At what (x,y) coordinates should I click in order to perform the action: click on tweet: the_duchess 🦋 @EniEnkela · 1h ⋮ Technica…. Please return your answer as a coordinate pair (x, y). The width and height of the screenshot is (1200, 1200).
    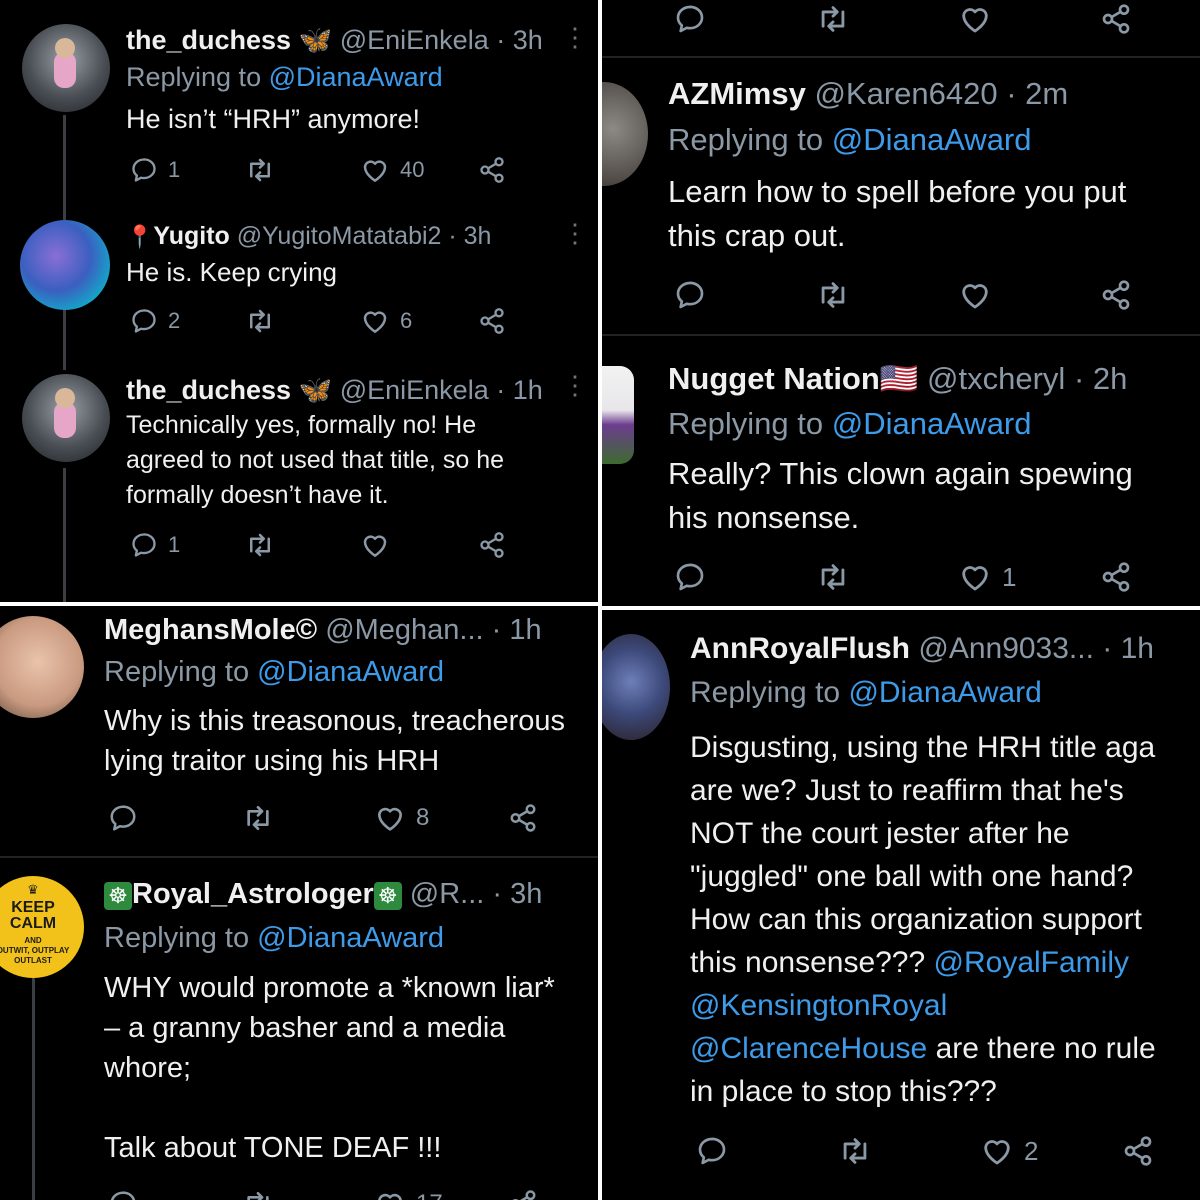
    Looking at the image, I should click on (299, 481).